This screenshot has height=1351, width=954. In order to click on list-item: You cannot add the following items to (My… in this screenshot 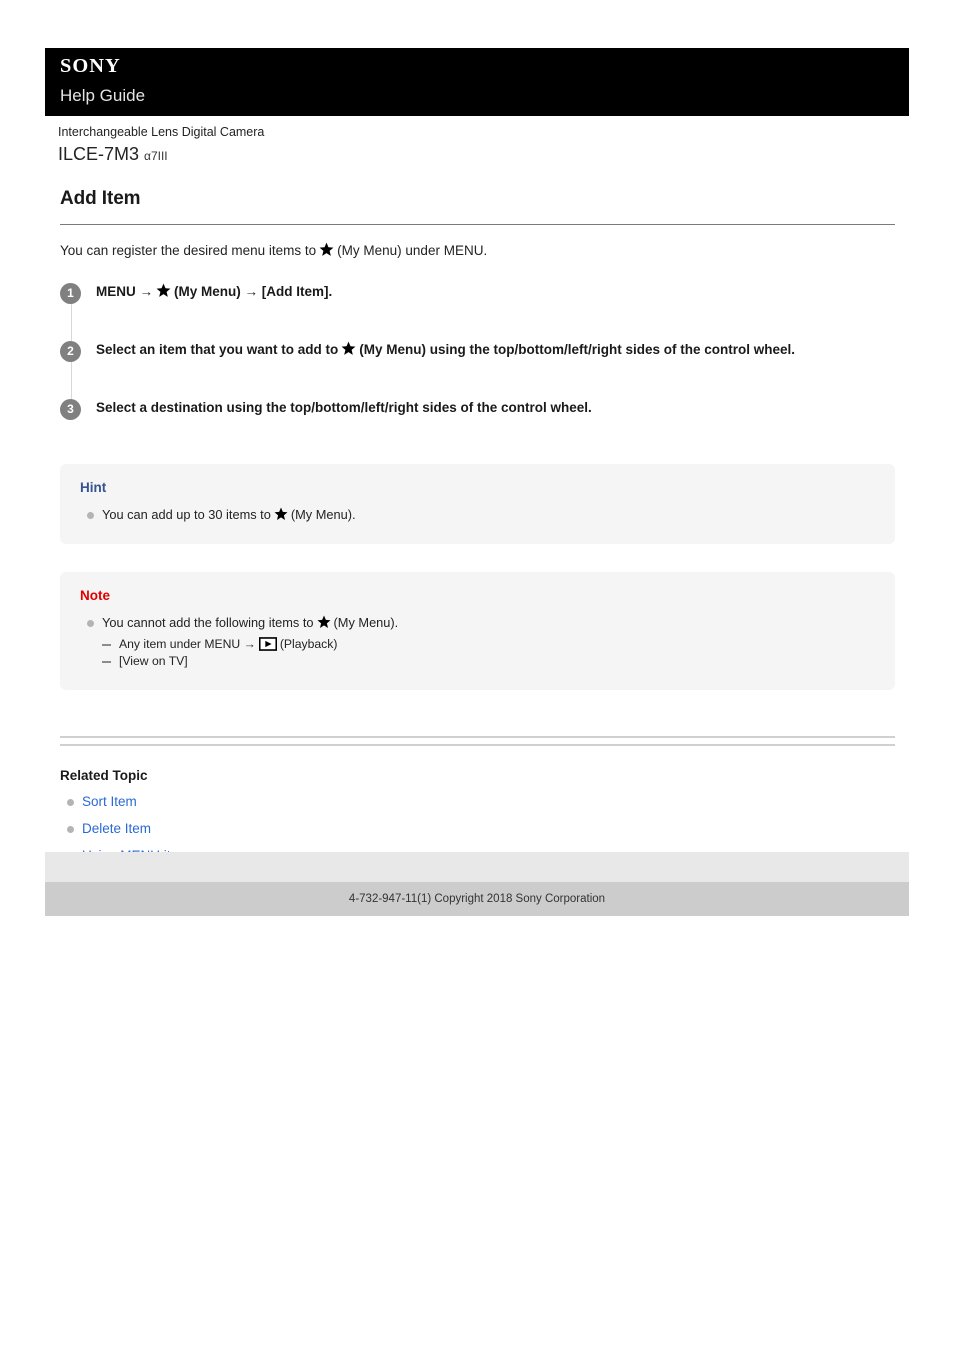, I will do `click(477, 641)`.